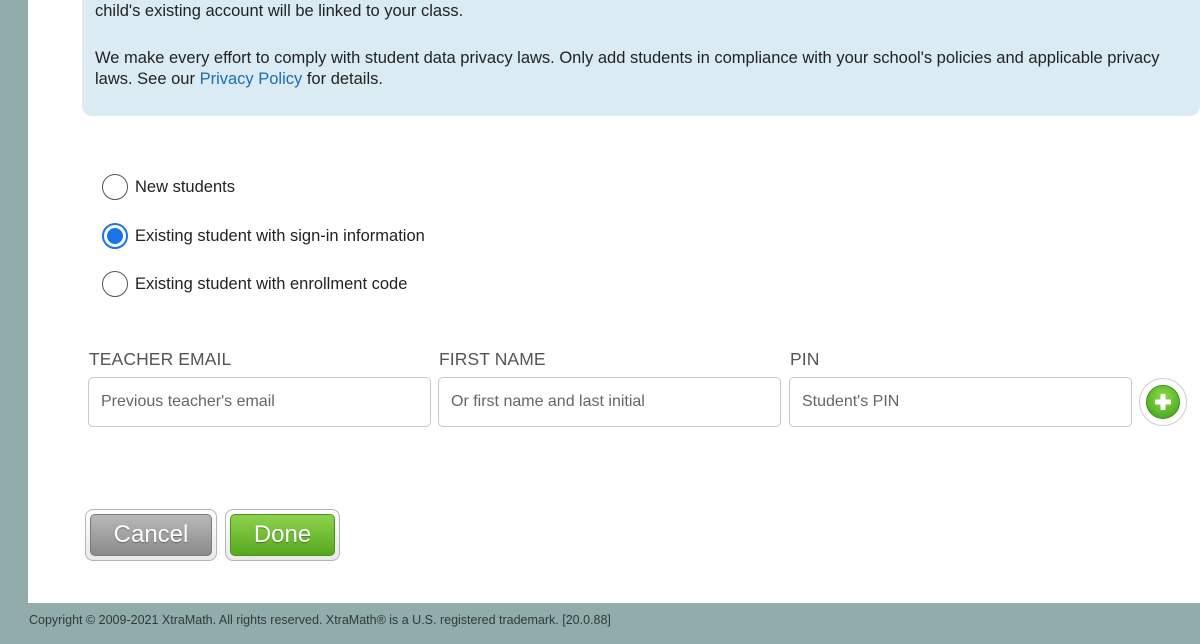  Describe the element at coordinates (342, 79) in the screenshot. I see `privacy-text-after: for details.` at that location.